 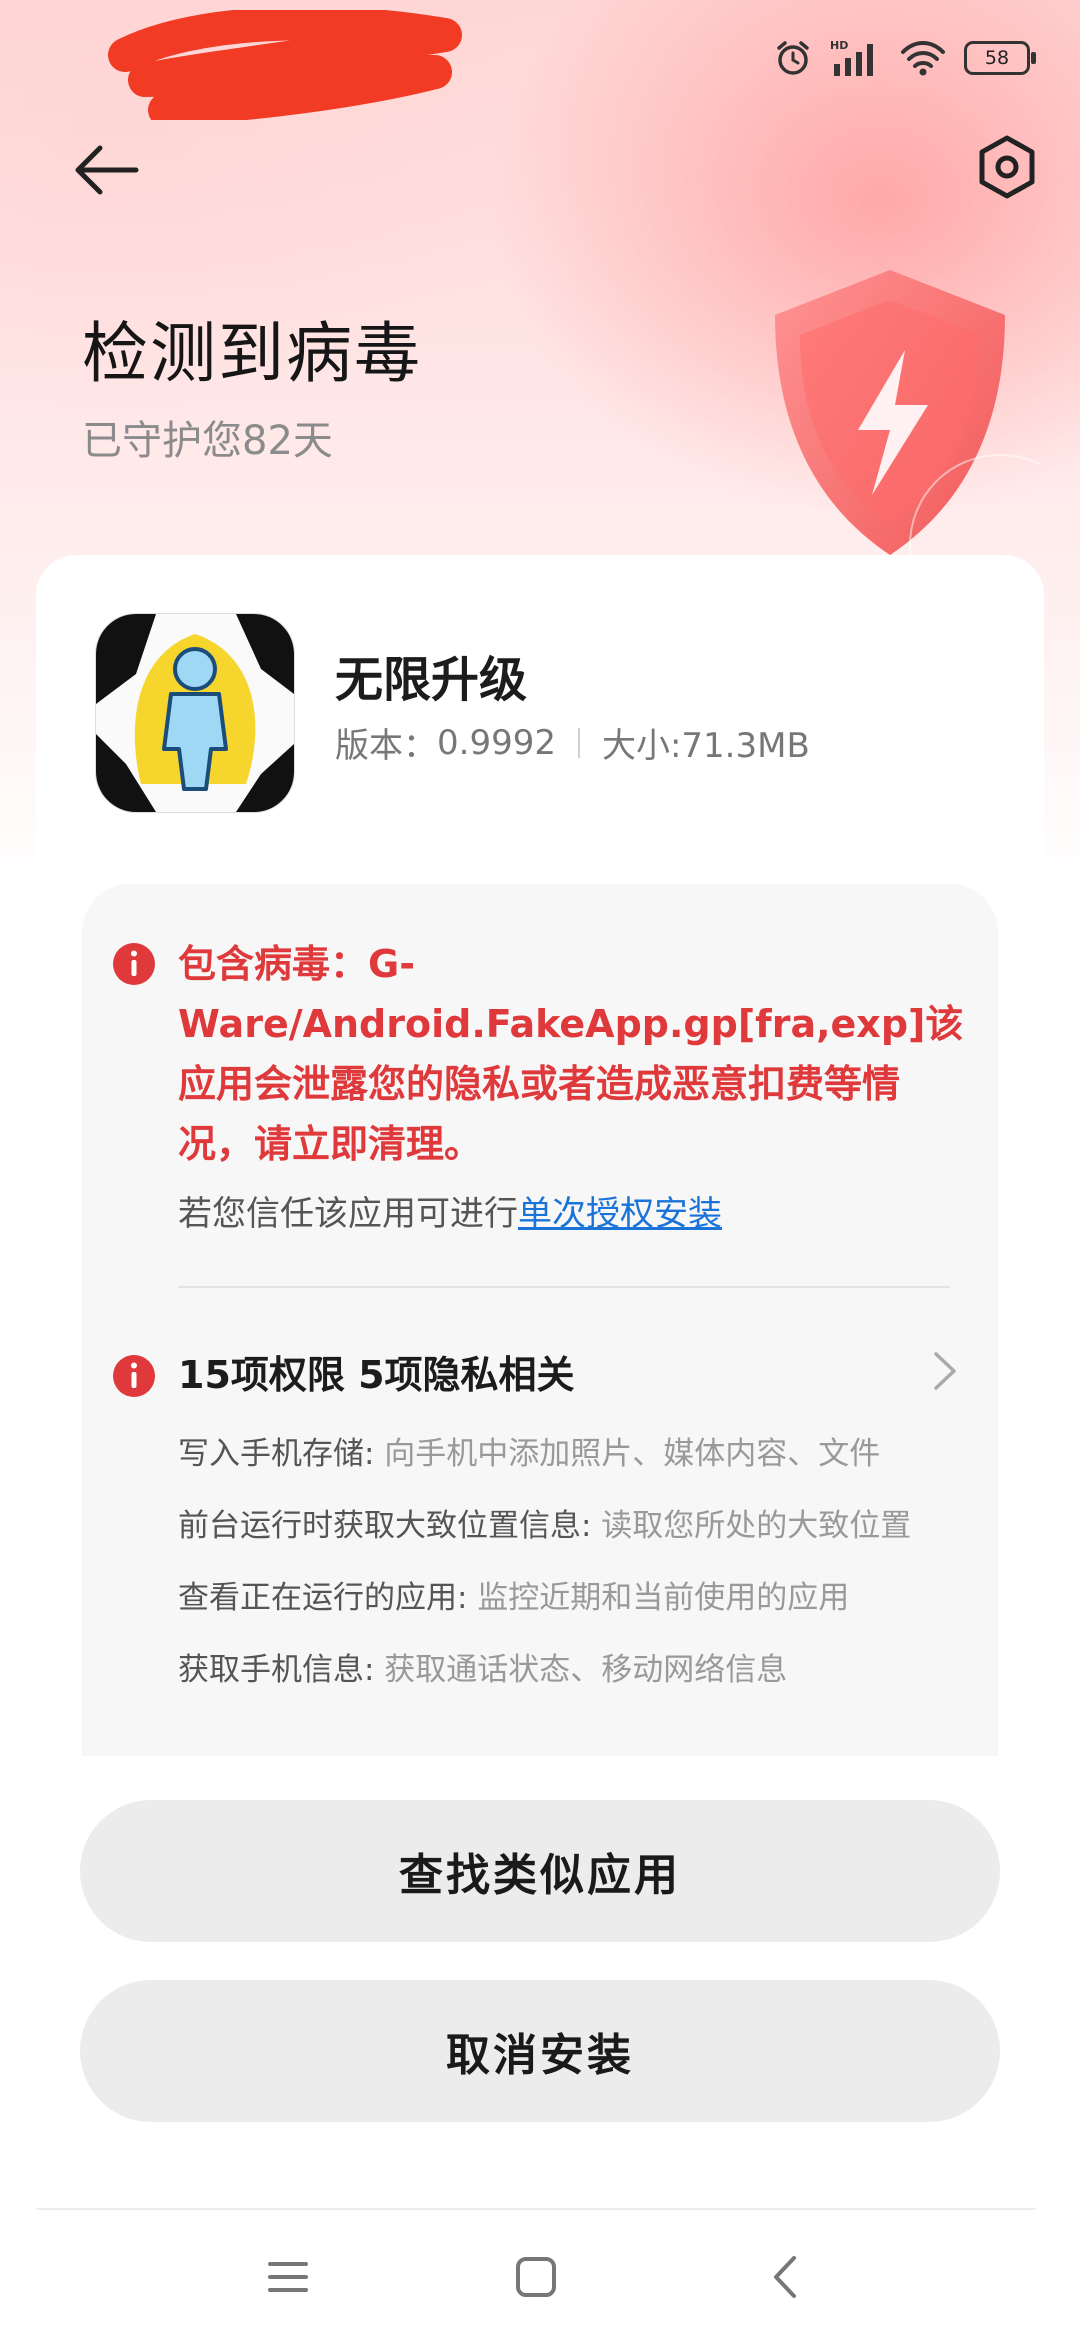 I want to click on wifi-icon, so click(x=923, y=58).